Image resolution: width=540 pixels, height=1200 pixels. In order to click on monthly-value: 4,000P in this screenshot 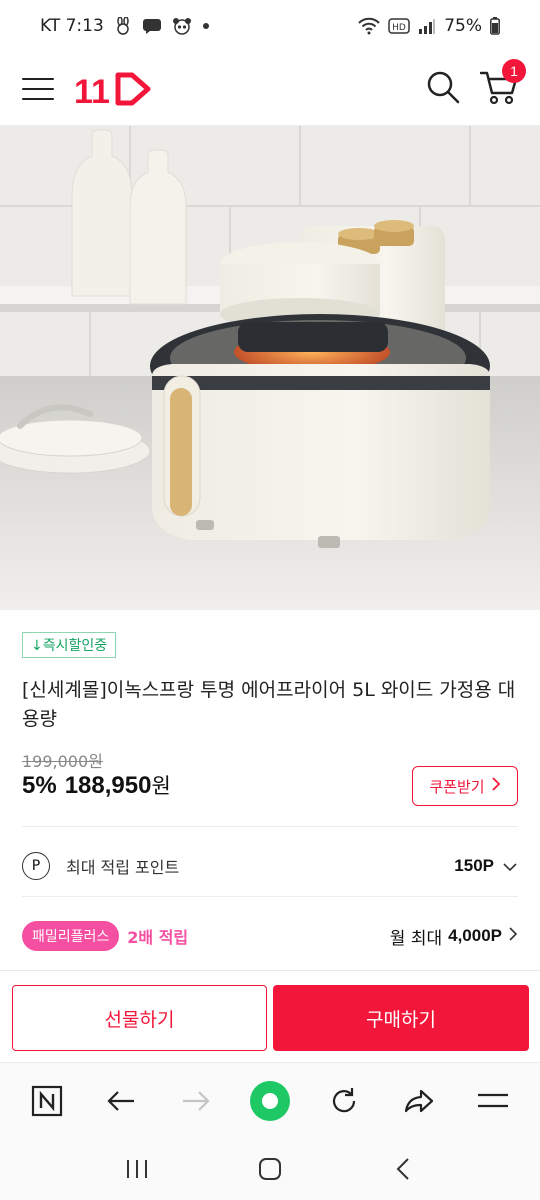, I will do `click(475, 935)`.